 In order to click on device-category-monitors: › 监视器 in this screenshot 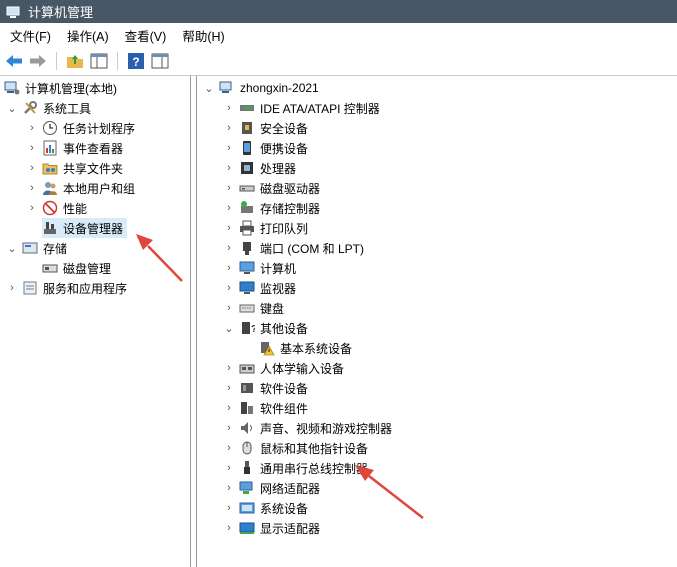, I will do `click(259, 288)`.